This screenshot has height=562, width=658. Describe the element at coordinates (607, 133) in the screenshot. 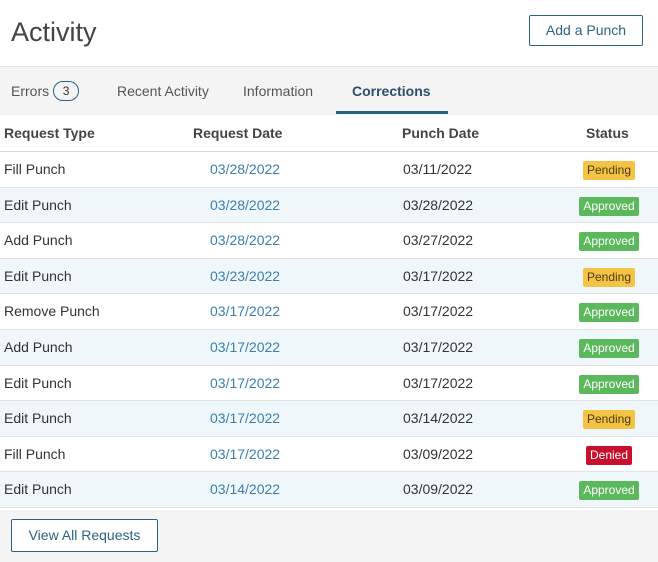

I see `column-header-status: Status` at that location.